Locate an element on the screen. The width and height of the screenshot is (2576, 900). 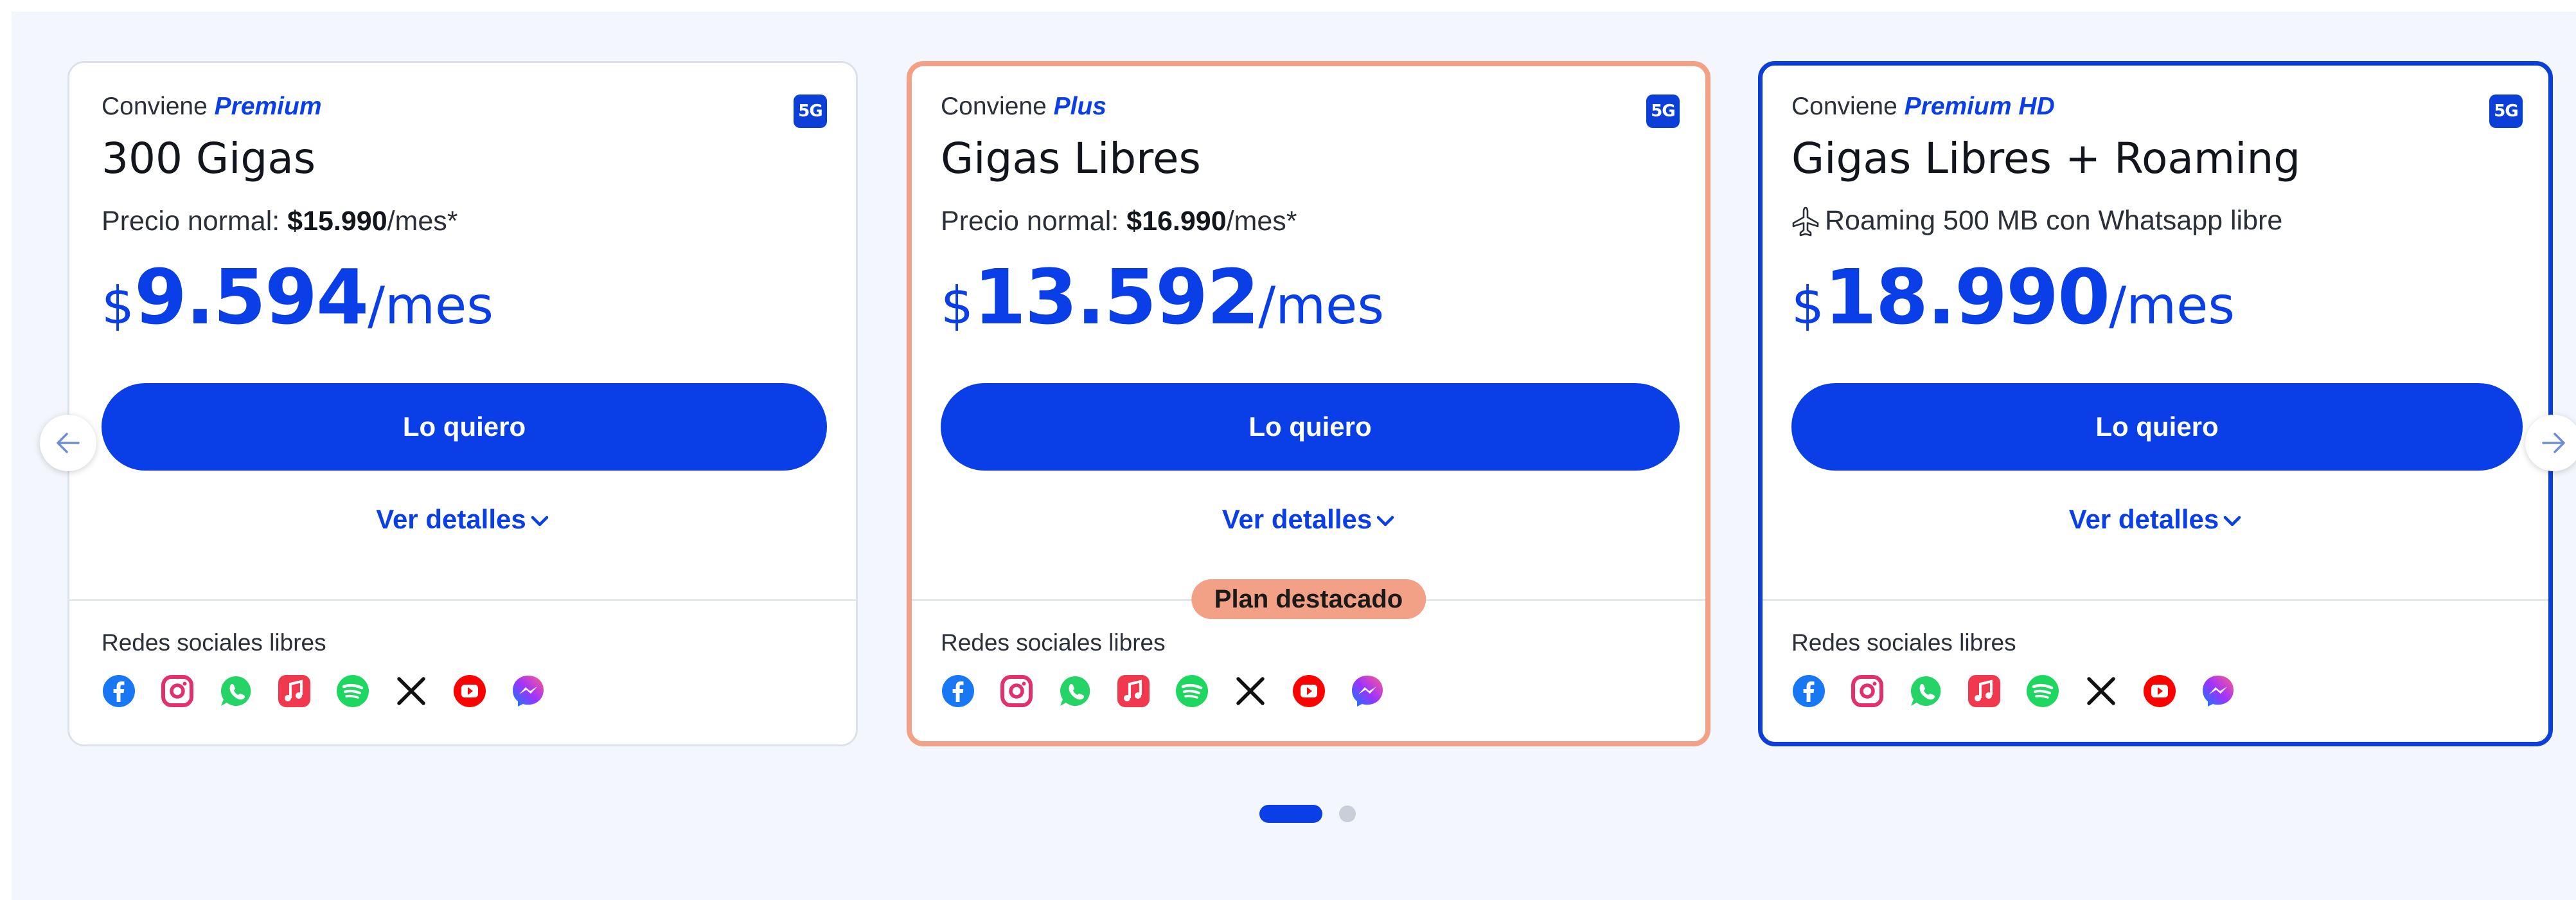
carousel-pagination is located at coordinates (1308, 814).